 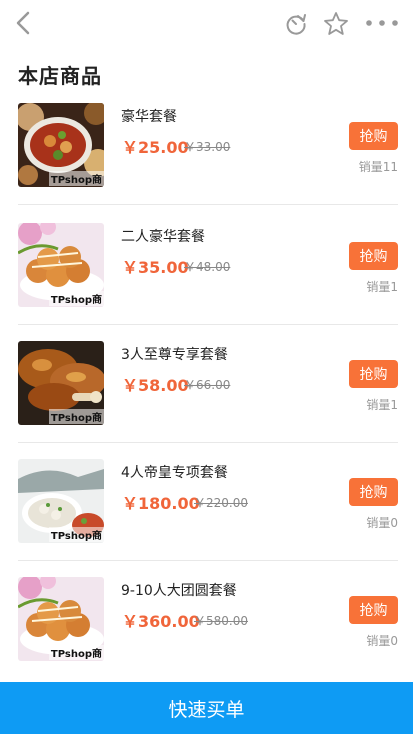 What do you see at coordinates (174, 472) in the screenshot?
I see `product-name: 4人帝皇专项套餐` at bounding box center [174, 472].